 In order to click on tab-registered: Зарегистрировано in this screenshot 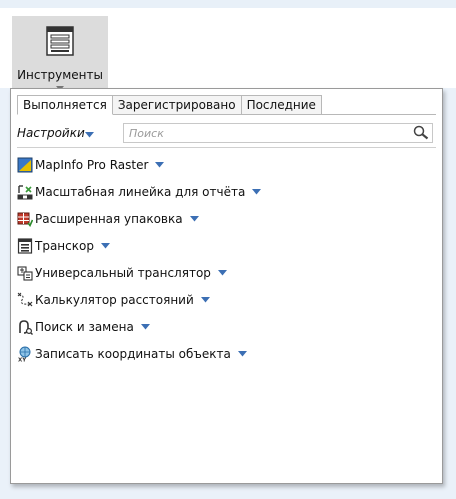, I will do `click(176, 105)`.